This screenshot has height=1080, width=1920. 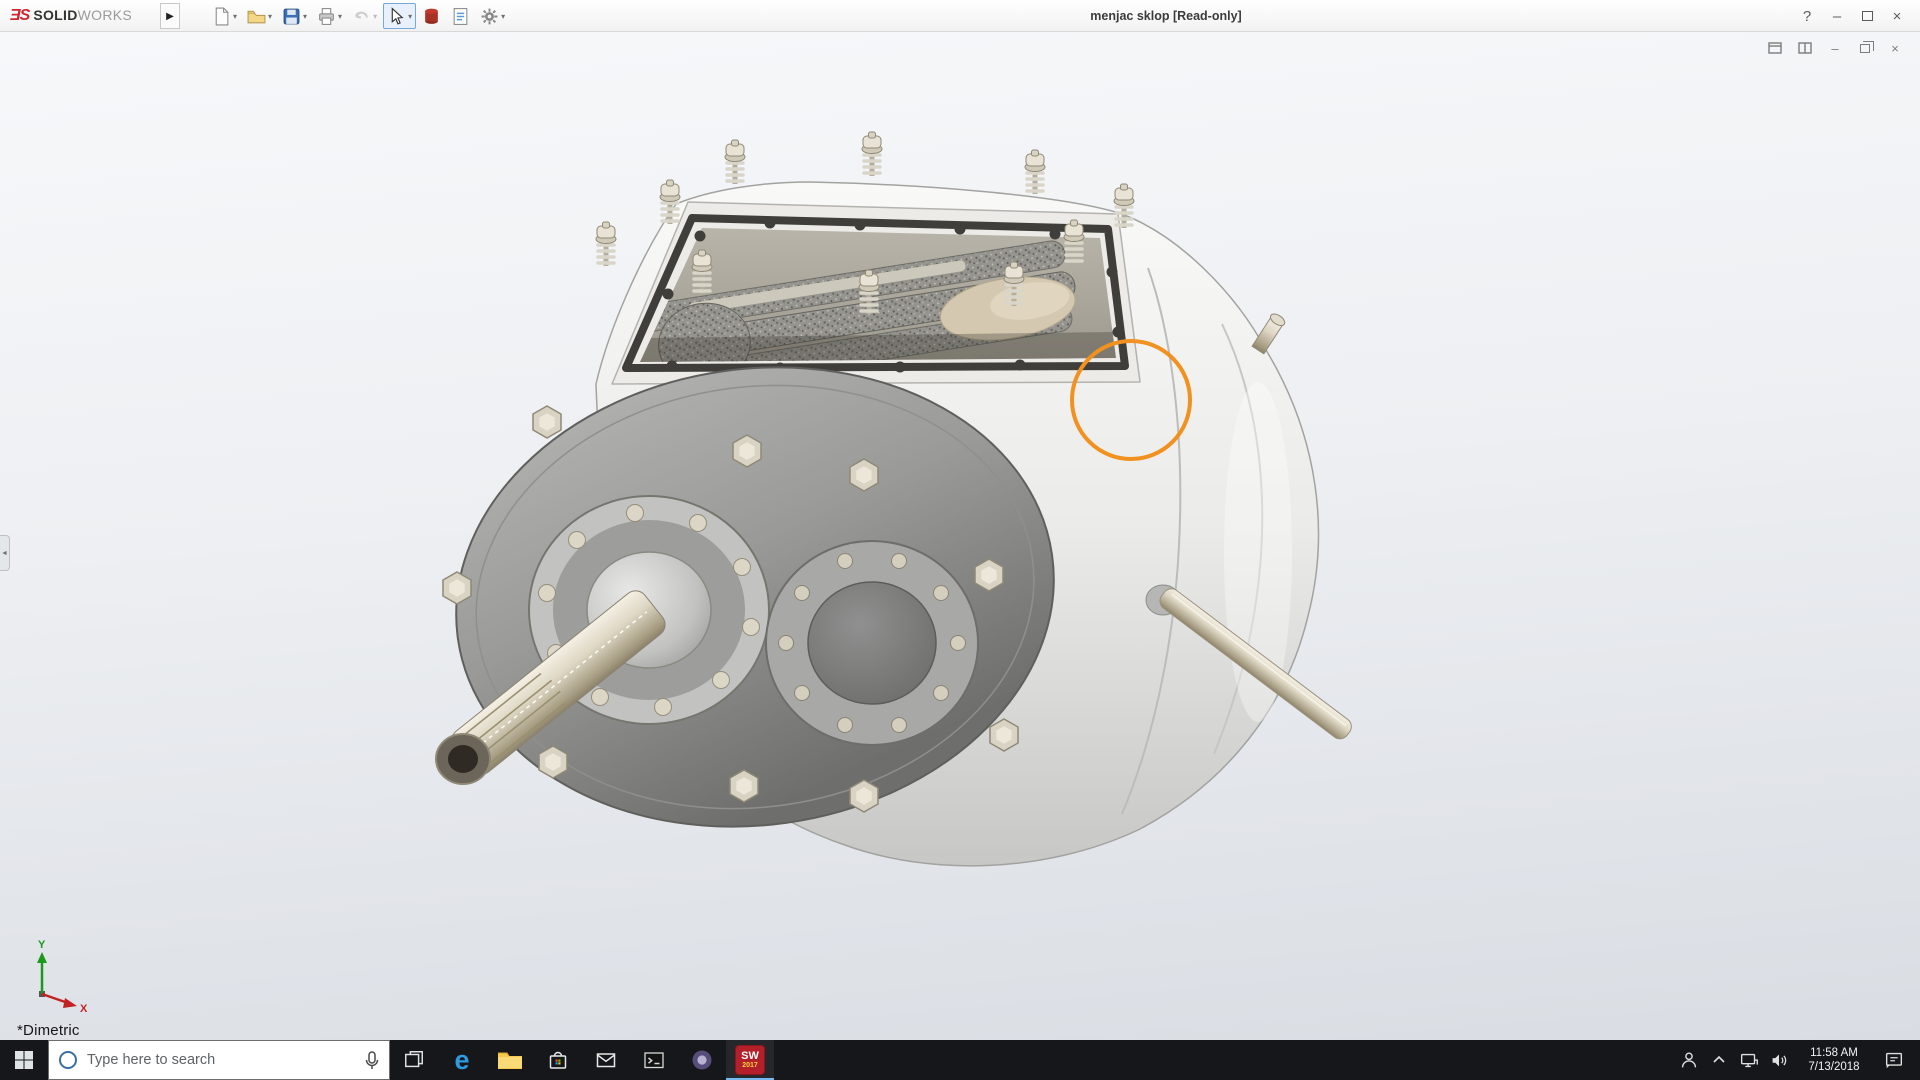 I want to click on triad-x-label: X, so click(x=84, y=1009).